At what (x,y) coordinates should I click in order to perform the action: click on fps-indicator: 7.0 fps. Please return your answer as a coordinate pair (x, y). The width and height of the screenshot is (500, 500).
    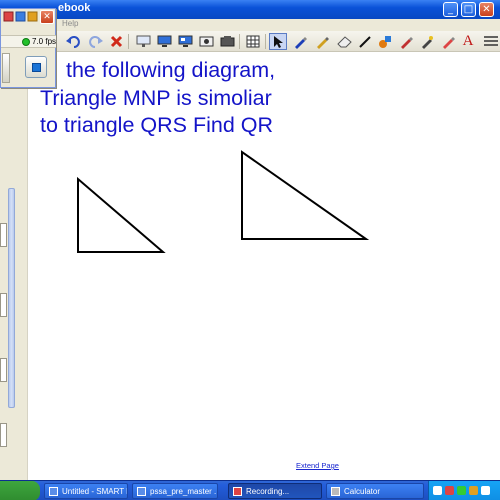
    Looking at the image, I should click on (28, 41).